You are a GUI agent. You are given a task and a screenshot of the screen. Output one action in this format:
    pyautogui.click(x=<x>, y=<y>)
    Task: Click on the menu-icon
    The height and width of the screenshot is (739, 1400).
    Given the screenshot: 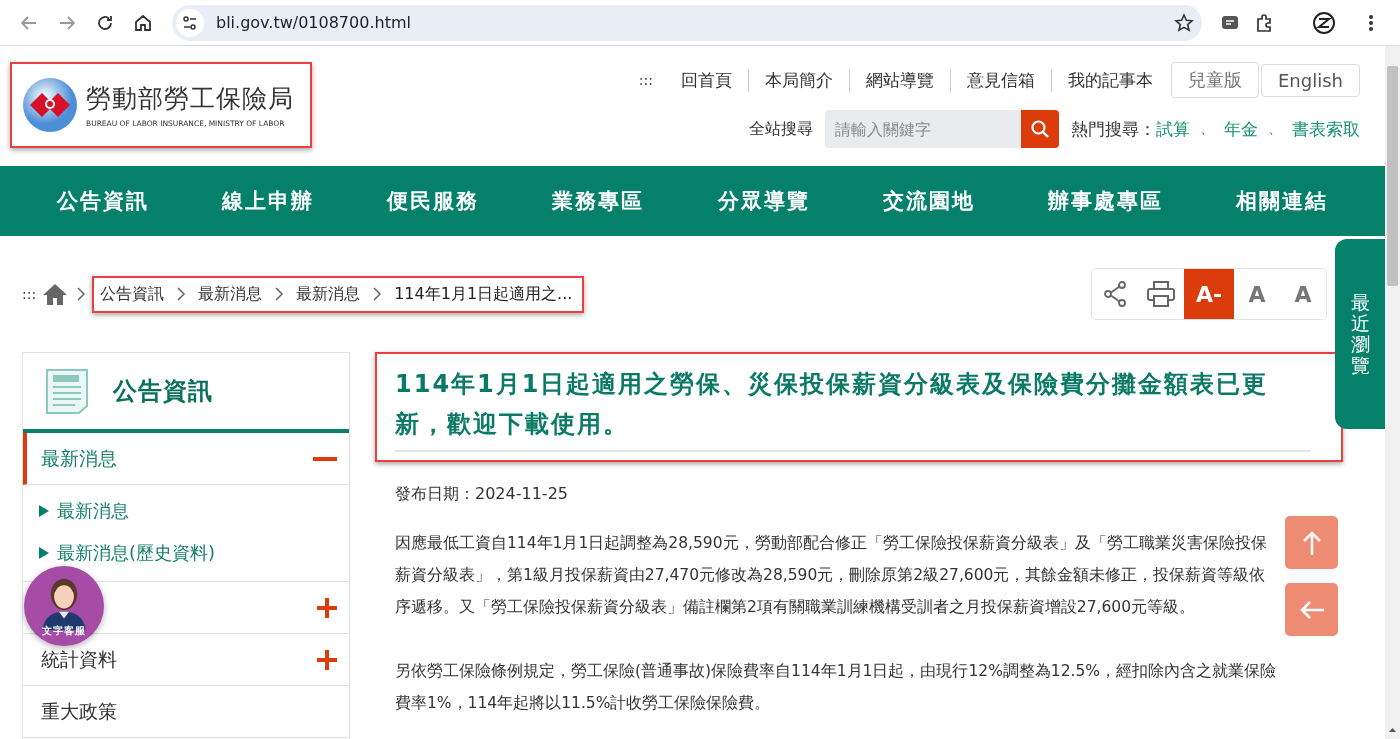 What is the action you would take?
    pyautogui.click(x=1371, y=22)
    